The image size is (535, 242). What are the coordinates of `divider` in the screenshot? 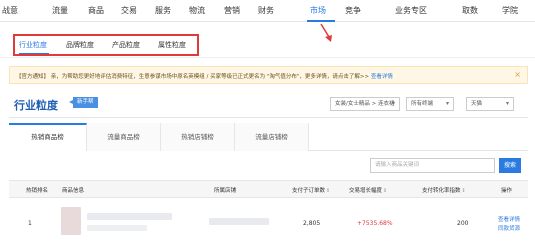 It's located at (268, 117).